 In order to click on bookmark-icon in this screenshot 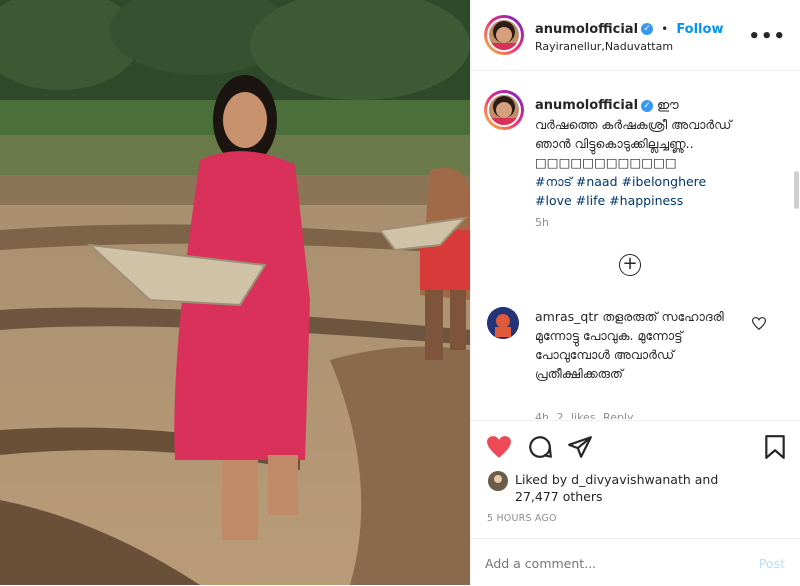, I will do `click(775, 449)`.